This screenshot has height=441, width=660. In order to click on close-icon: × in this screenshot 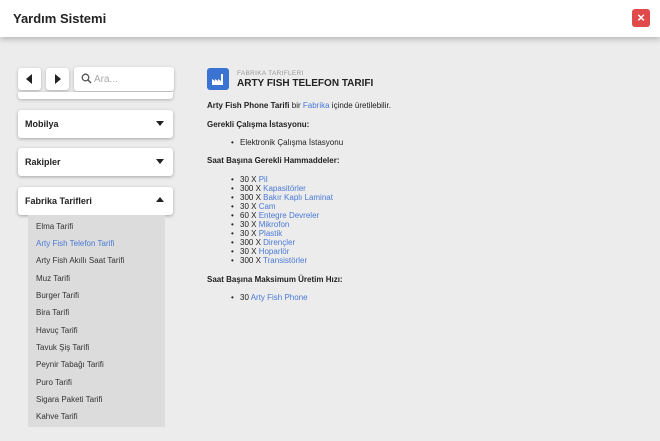, I will do `click(641, 17)`.